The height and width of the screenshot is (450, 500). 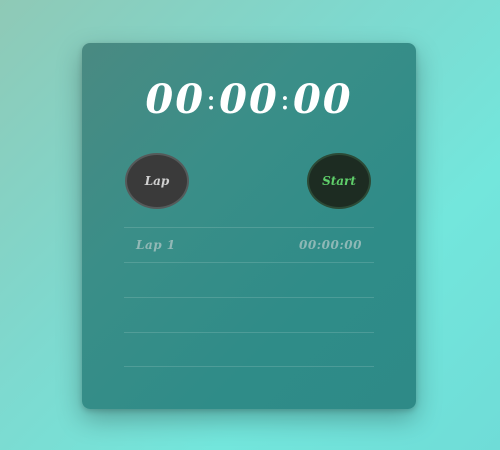 I want to click on lap-button: Lap, so click(x=157, y=181).